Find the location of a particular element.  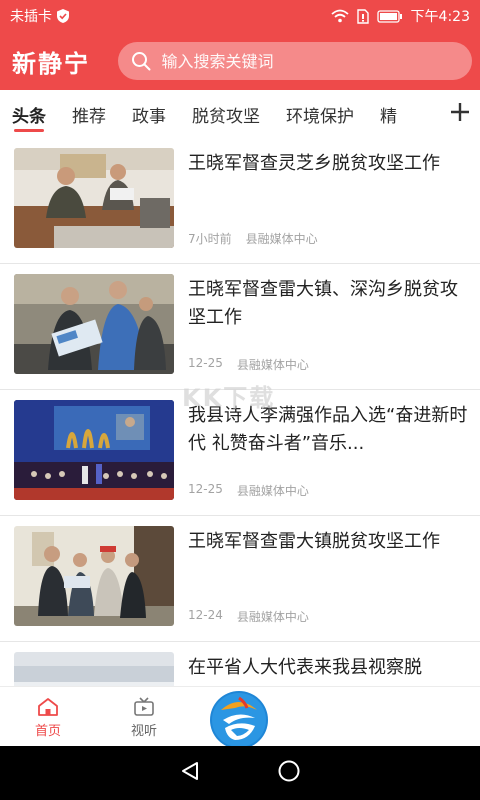

tab-poverty-alleviation: 脱贫攻坚 is located at coordinates (226, 114).